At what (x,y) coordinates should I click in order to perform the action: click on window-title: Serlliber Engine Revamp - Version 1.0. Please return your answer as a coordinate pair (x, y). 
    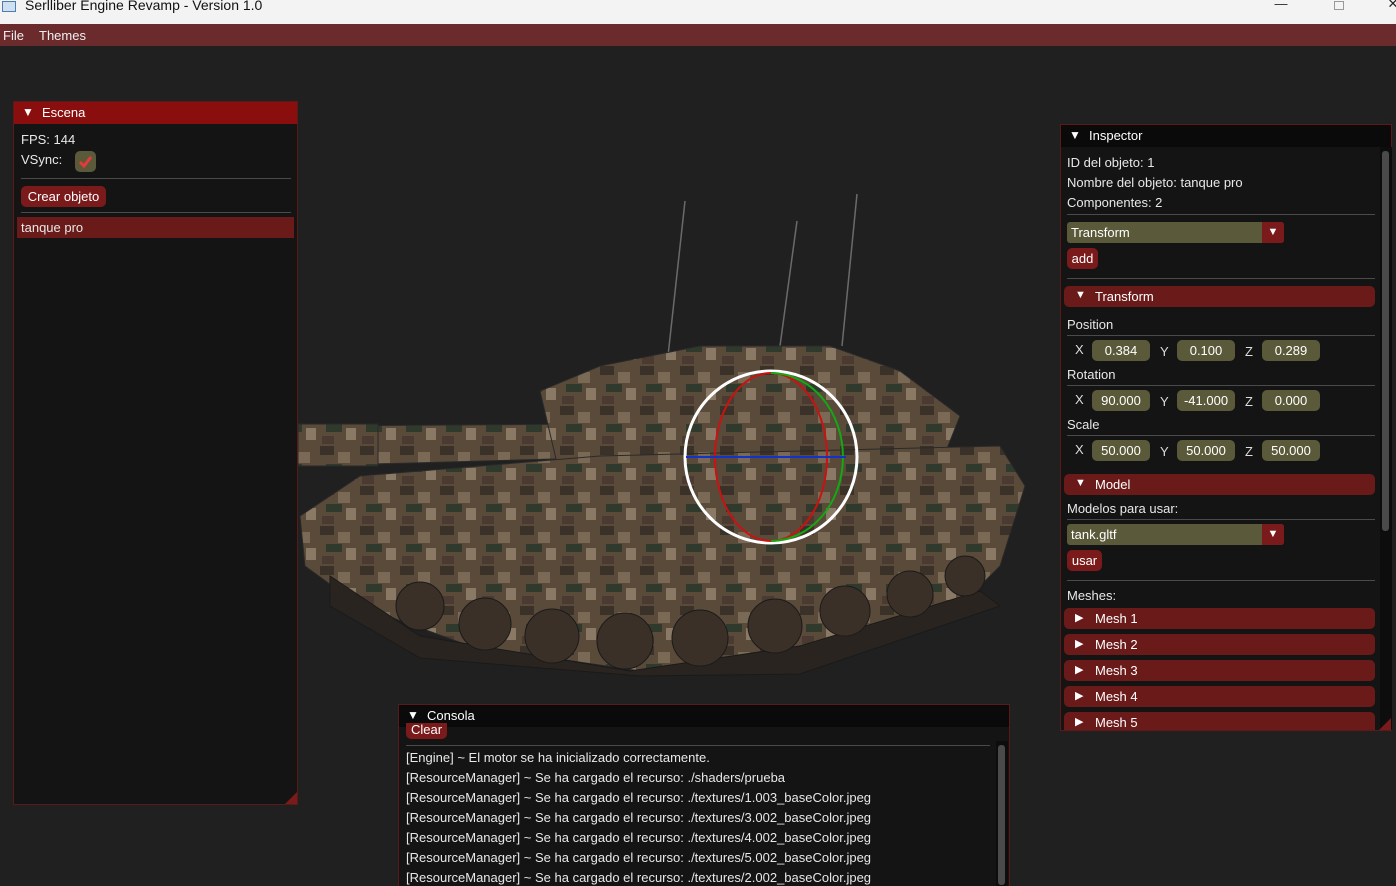
    Looking at the image, I should click on (144, 6).